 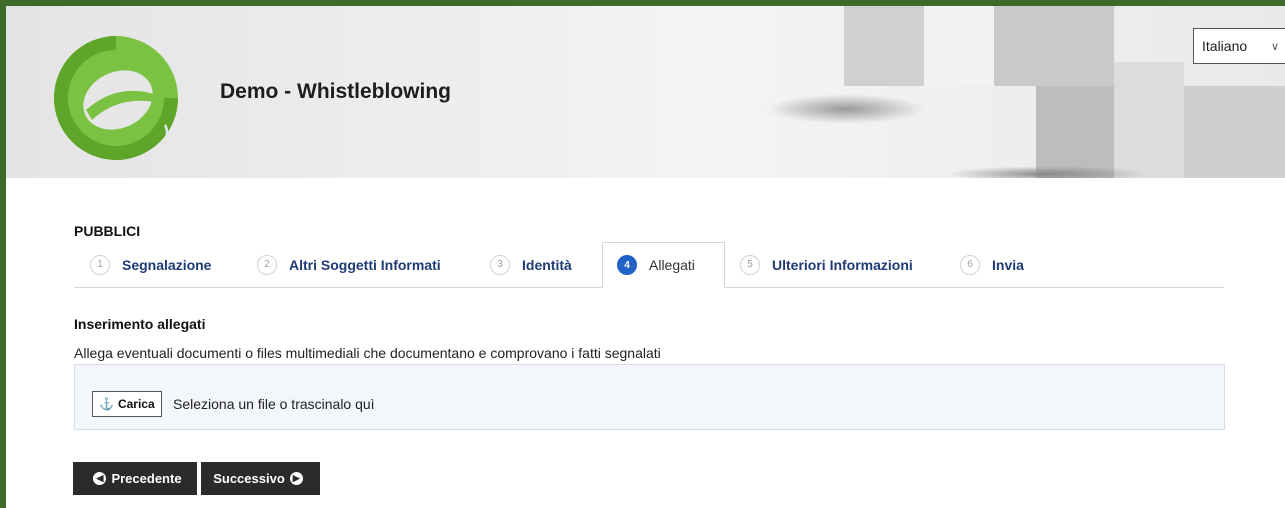 What do you see at coordinates (842, 264) in the screenshot?
I see `tab-label: Ulteriori Informazioni` at bounding box center [842, 264].